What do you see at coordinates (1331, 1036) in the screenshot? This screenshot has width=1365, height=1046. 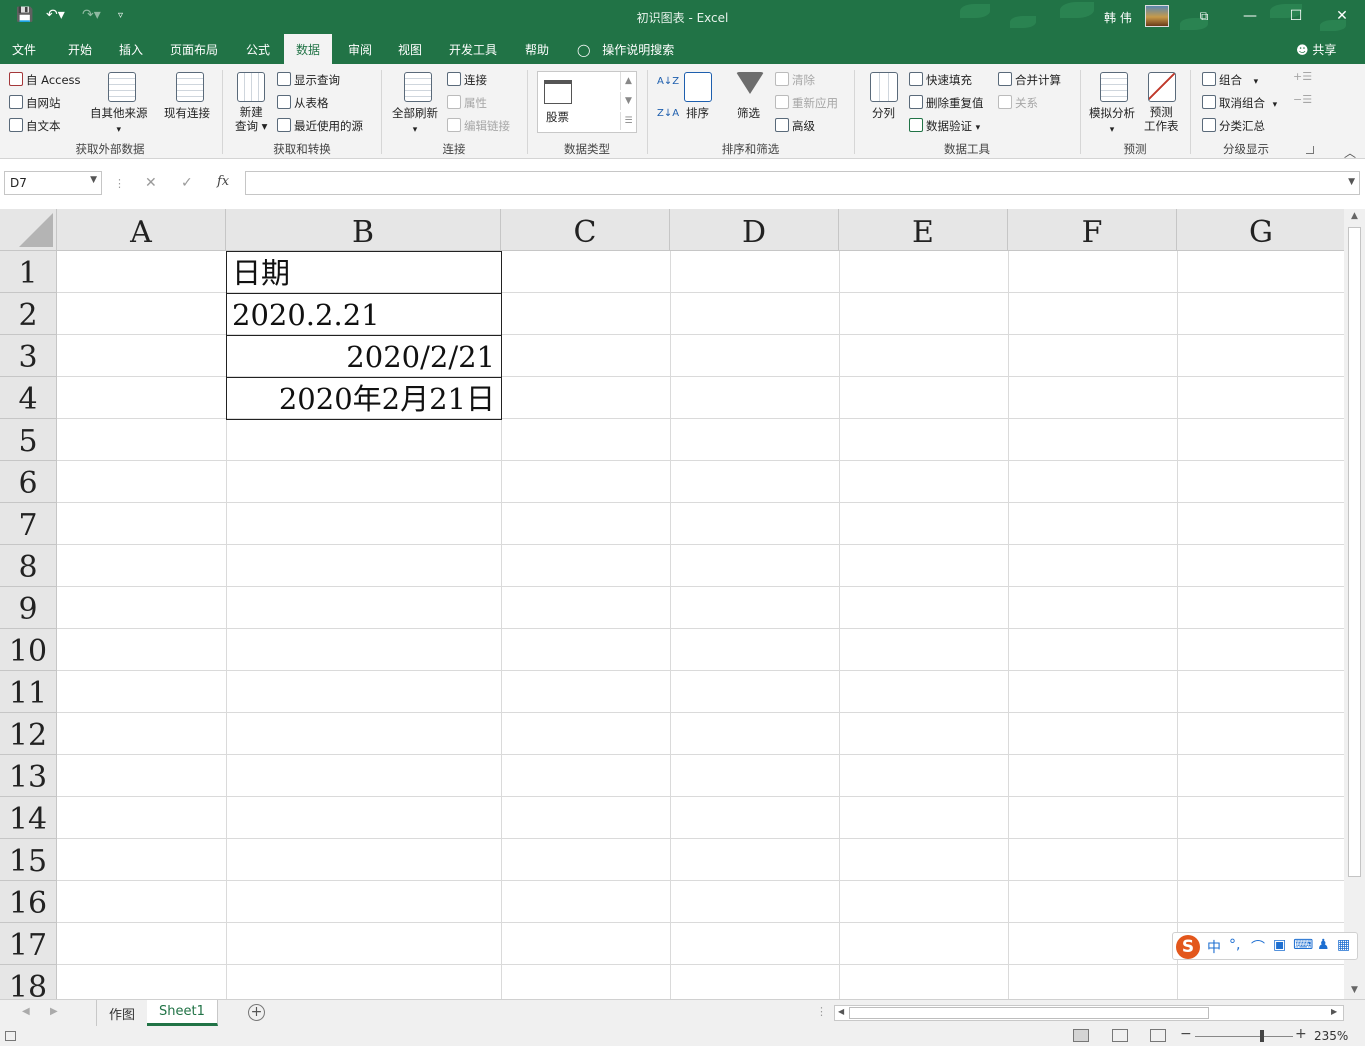 I see `zoom-level: 235%` at bounding box center [1331, 1036].